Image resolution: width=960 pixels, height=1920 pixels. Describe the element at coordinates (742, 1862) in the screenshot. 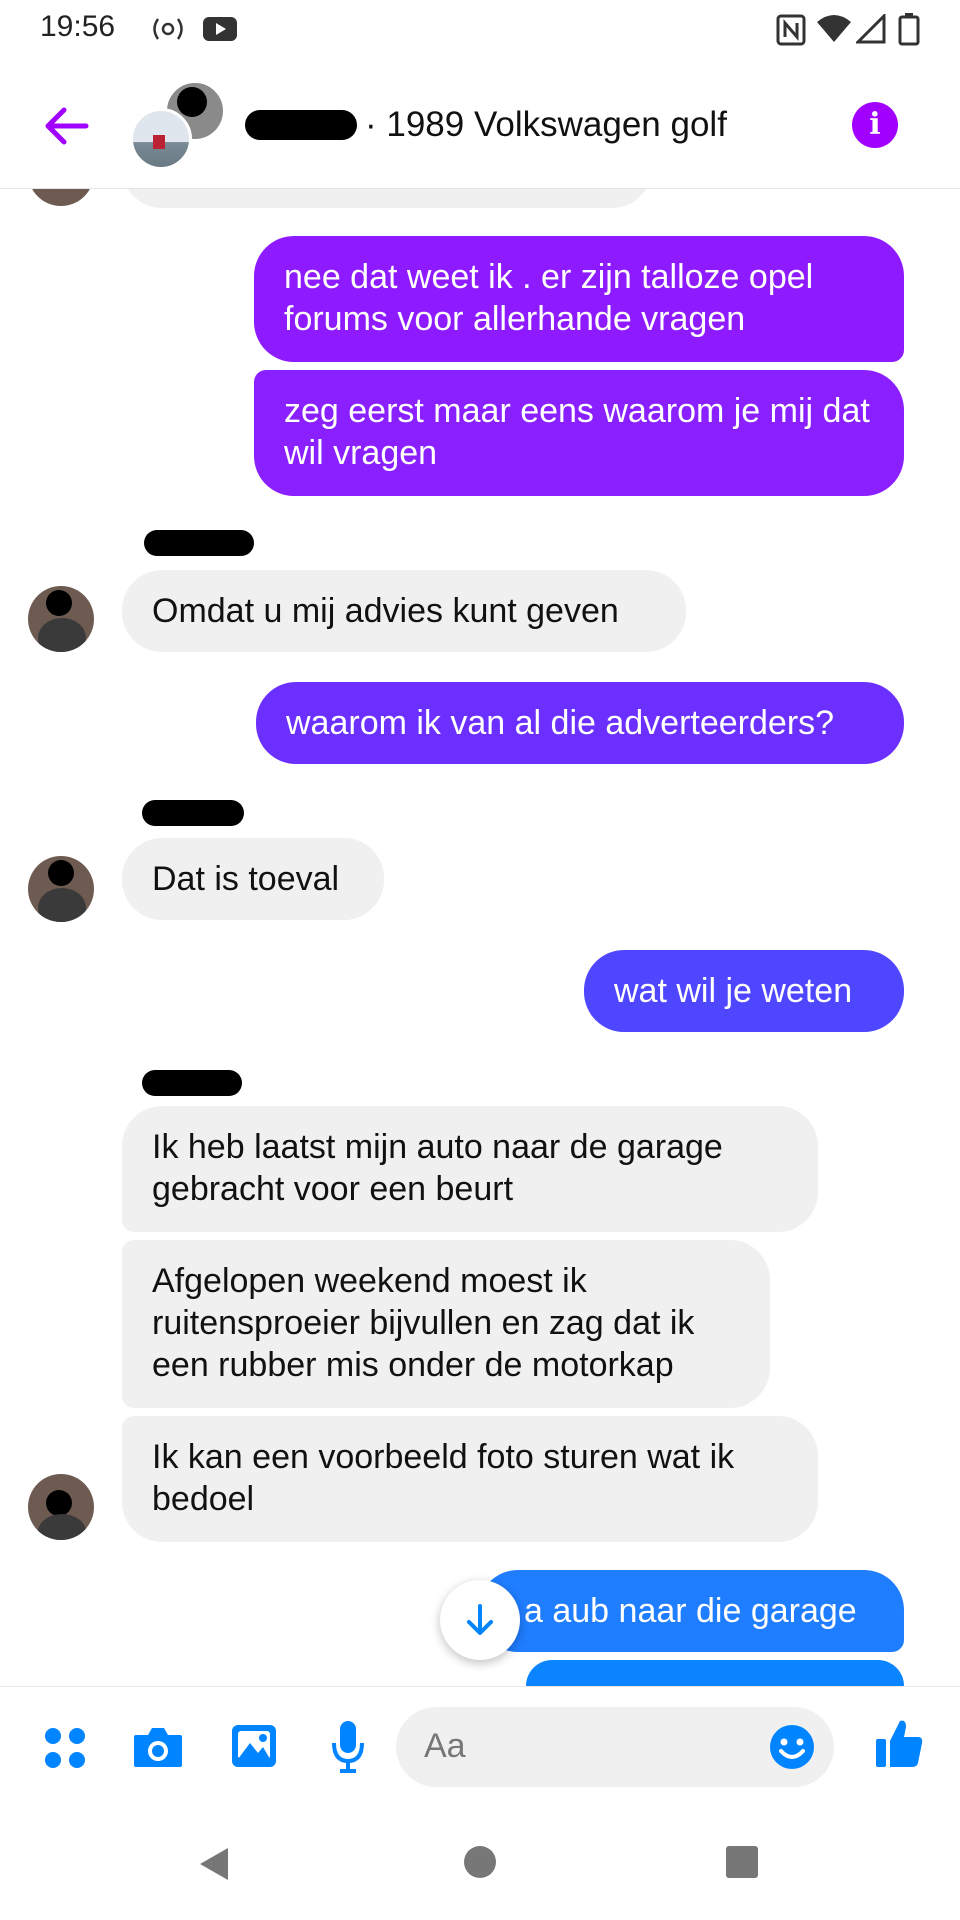

I see `nav-recents-icon` at that location.